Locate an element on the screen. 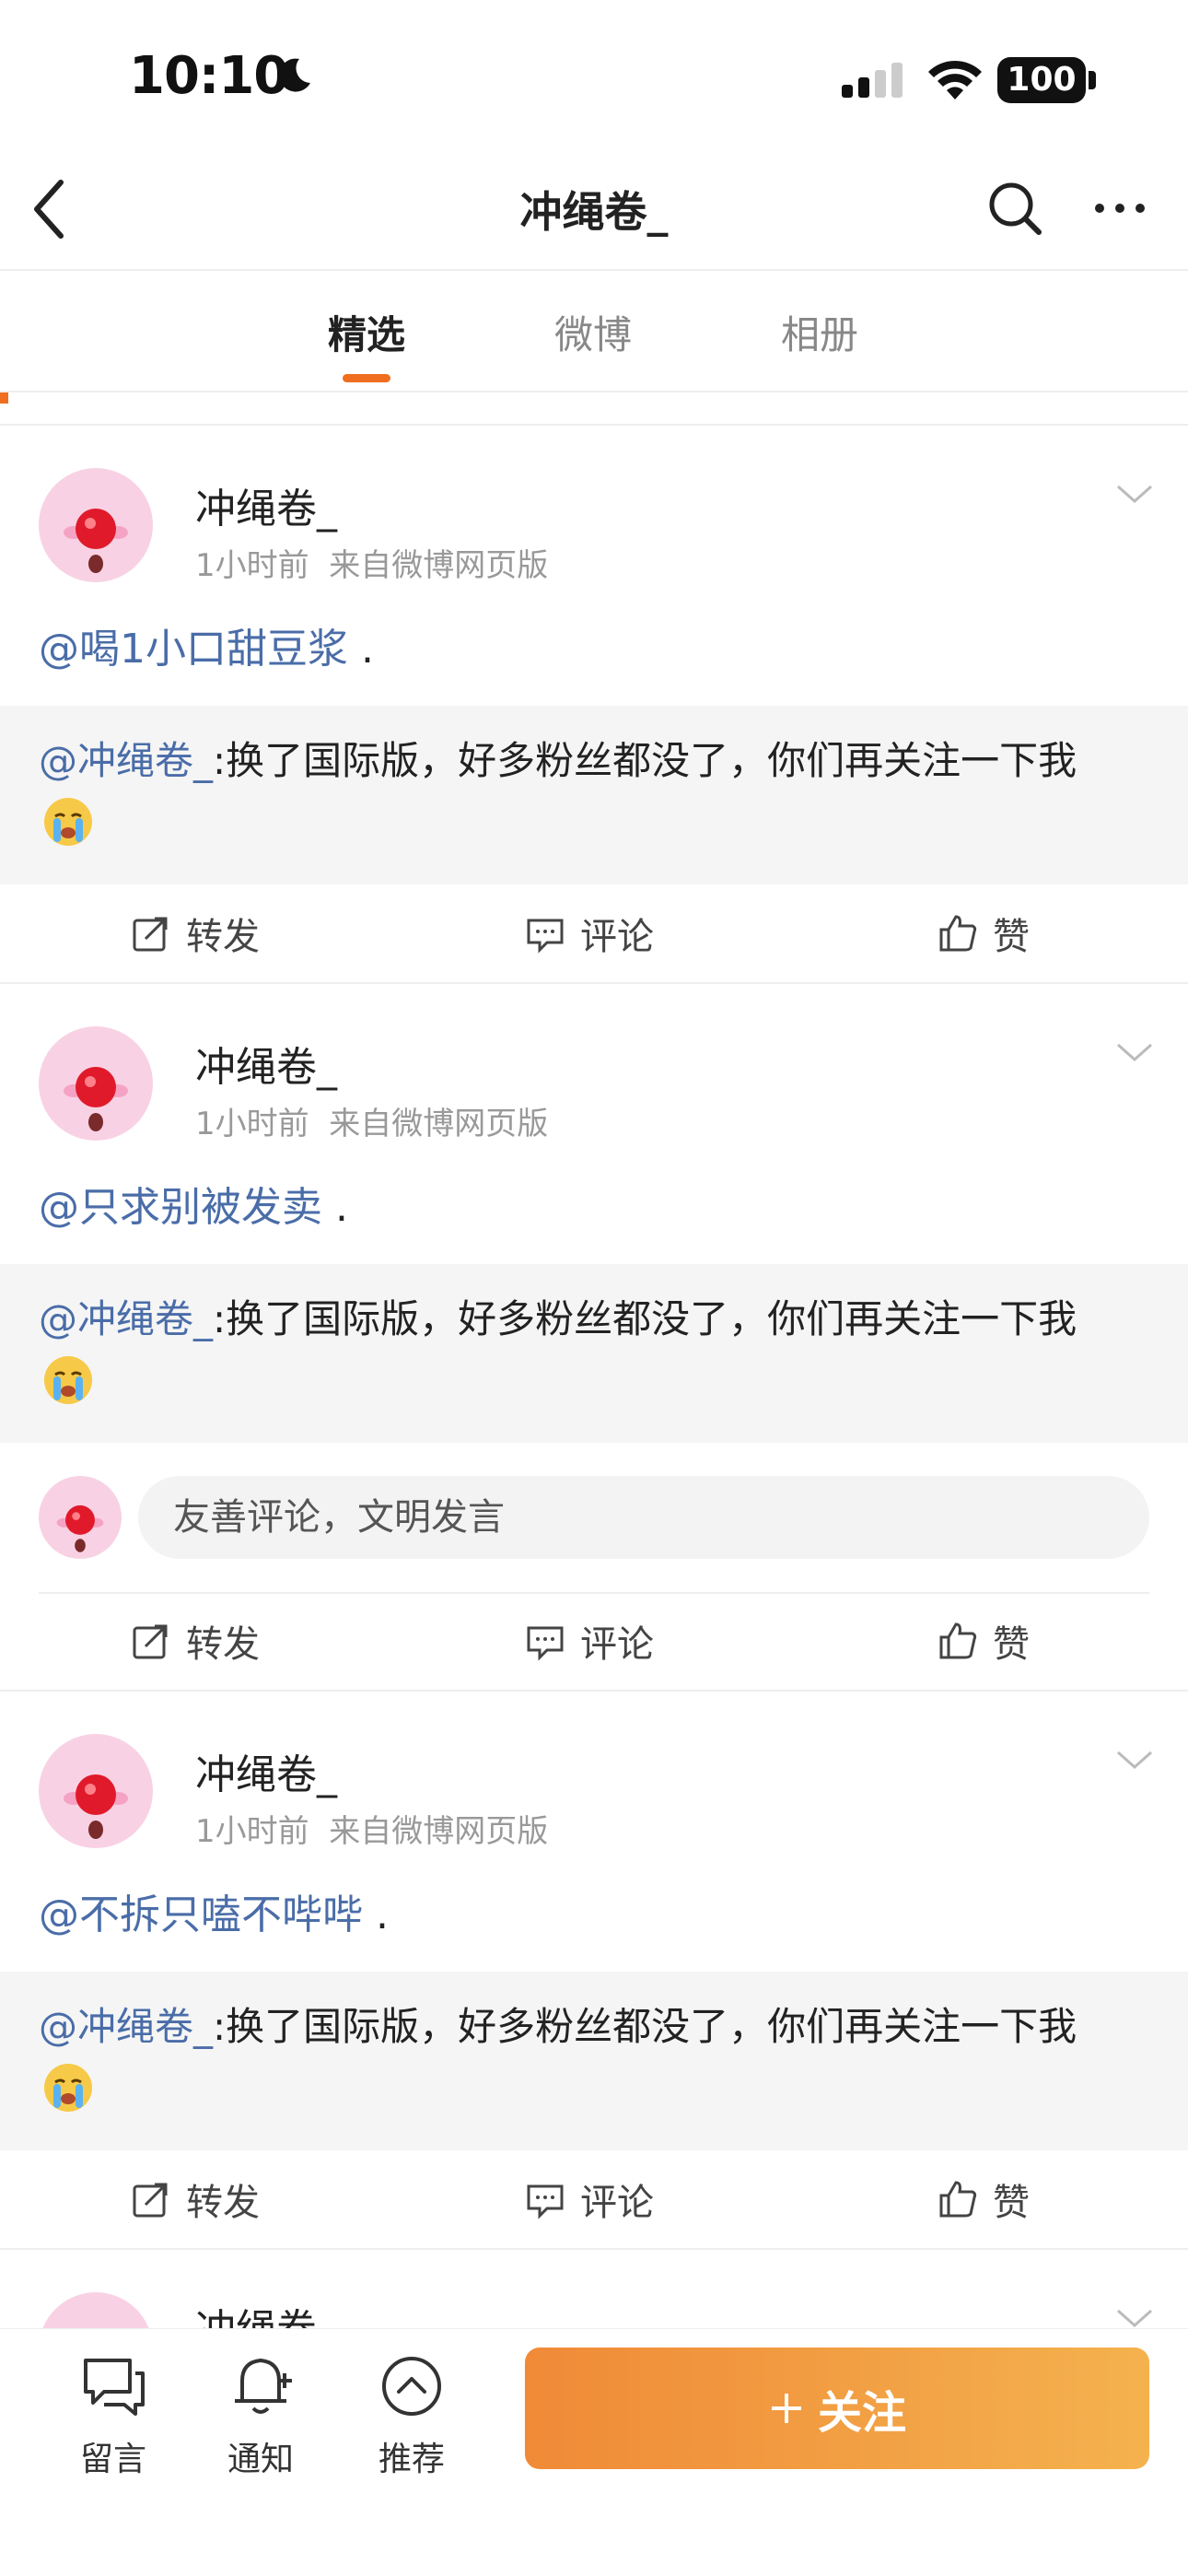  message-label: 留言 is located at coordinates (112, 2459).